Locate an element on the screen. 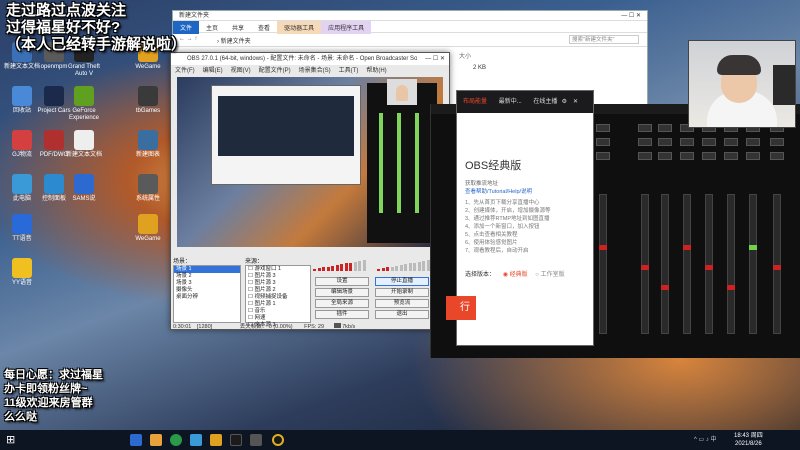  gear-icon: ⚙ is located at coordinates (564, 102).